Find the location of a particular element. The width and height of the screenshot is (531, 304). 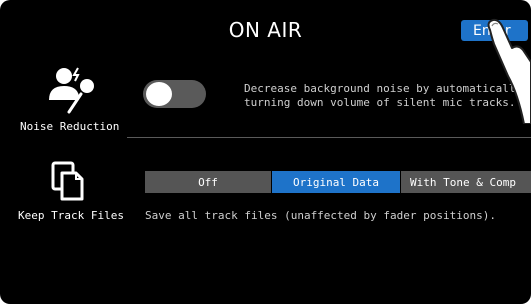

microphone-icon is located at coordinates (71, 90).